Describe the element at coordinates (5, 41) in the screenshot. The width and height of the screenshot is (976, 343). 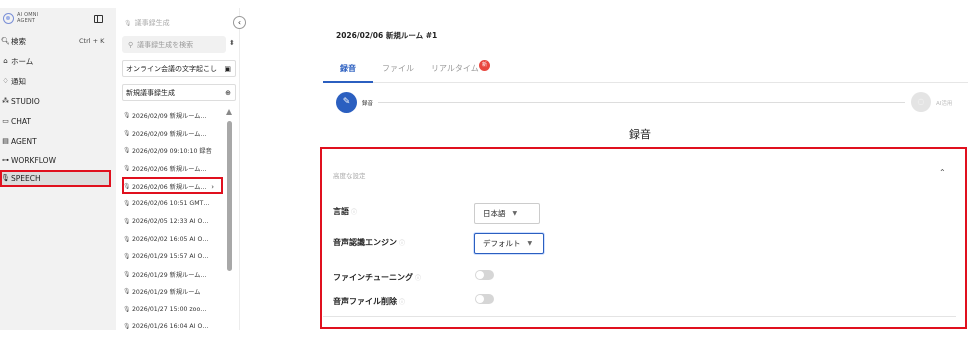
I see `search-icon: 🔍︎` at that location.